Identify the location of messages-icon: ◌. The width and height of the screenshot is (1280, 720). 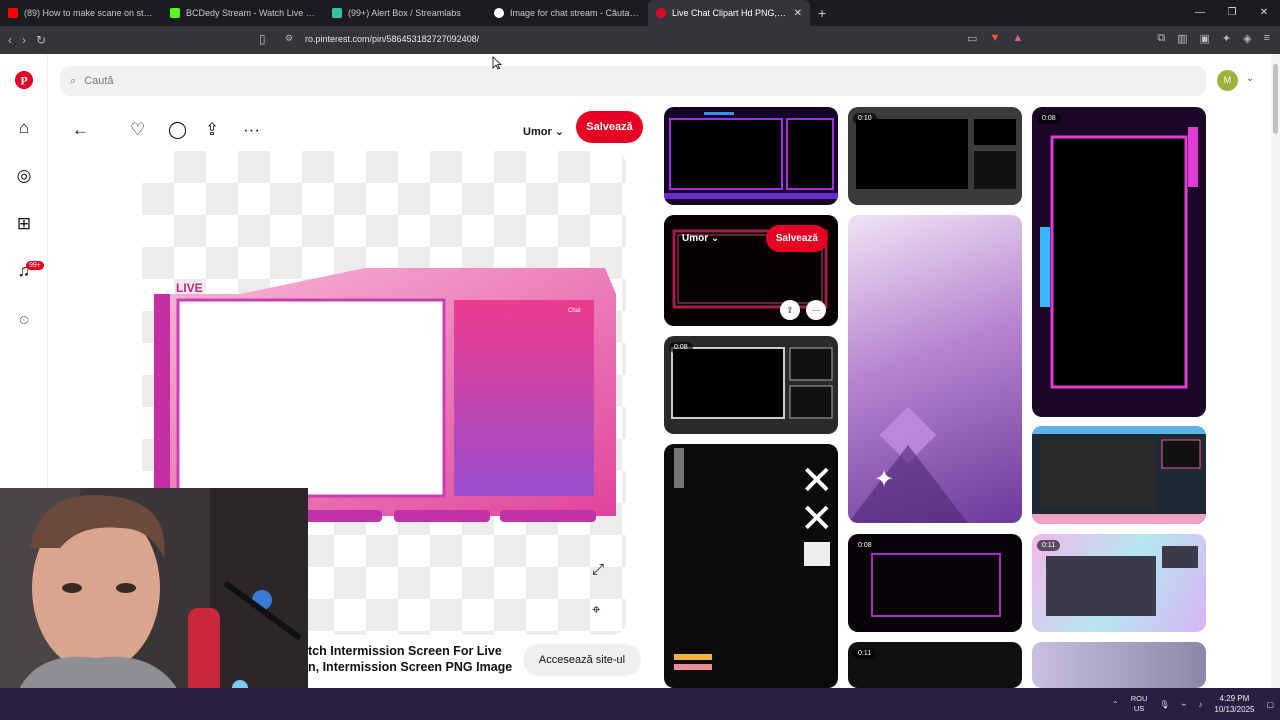
(24, 320).